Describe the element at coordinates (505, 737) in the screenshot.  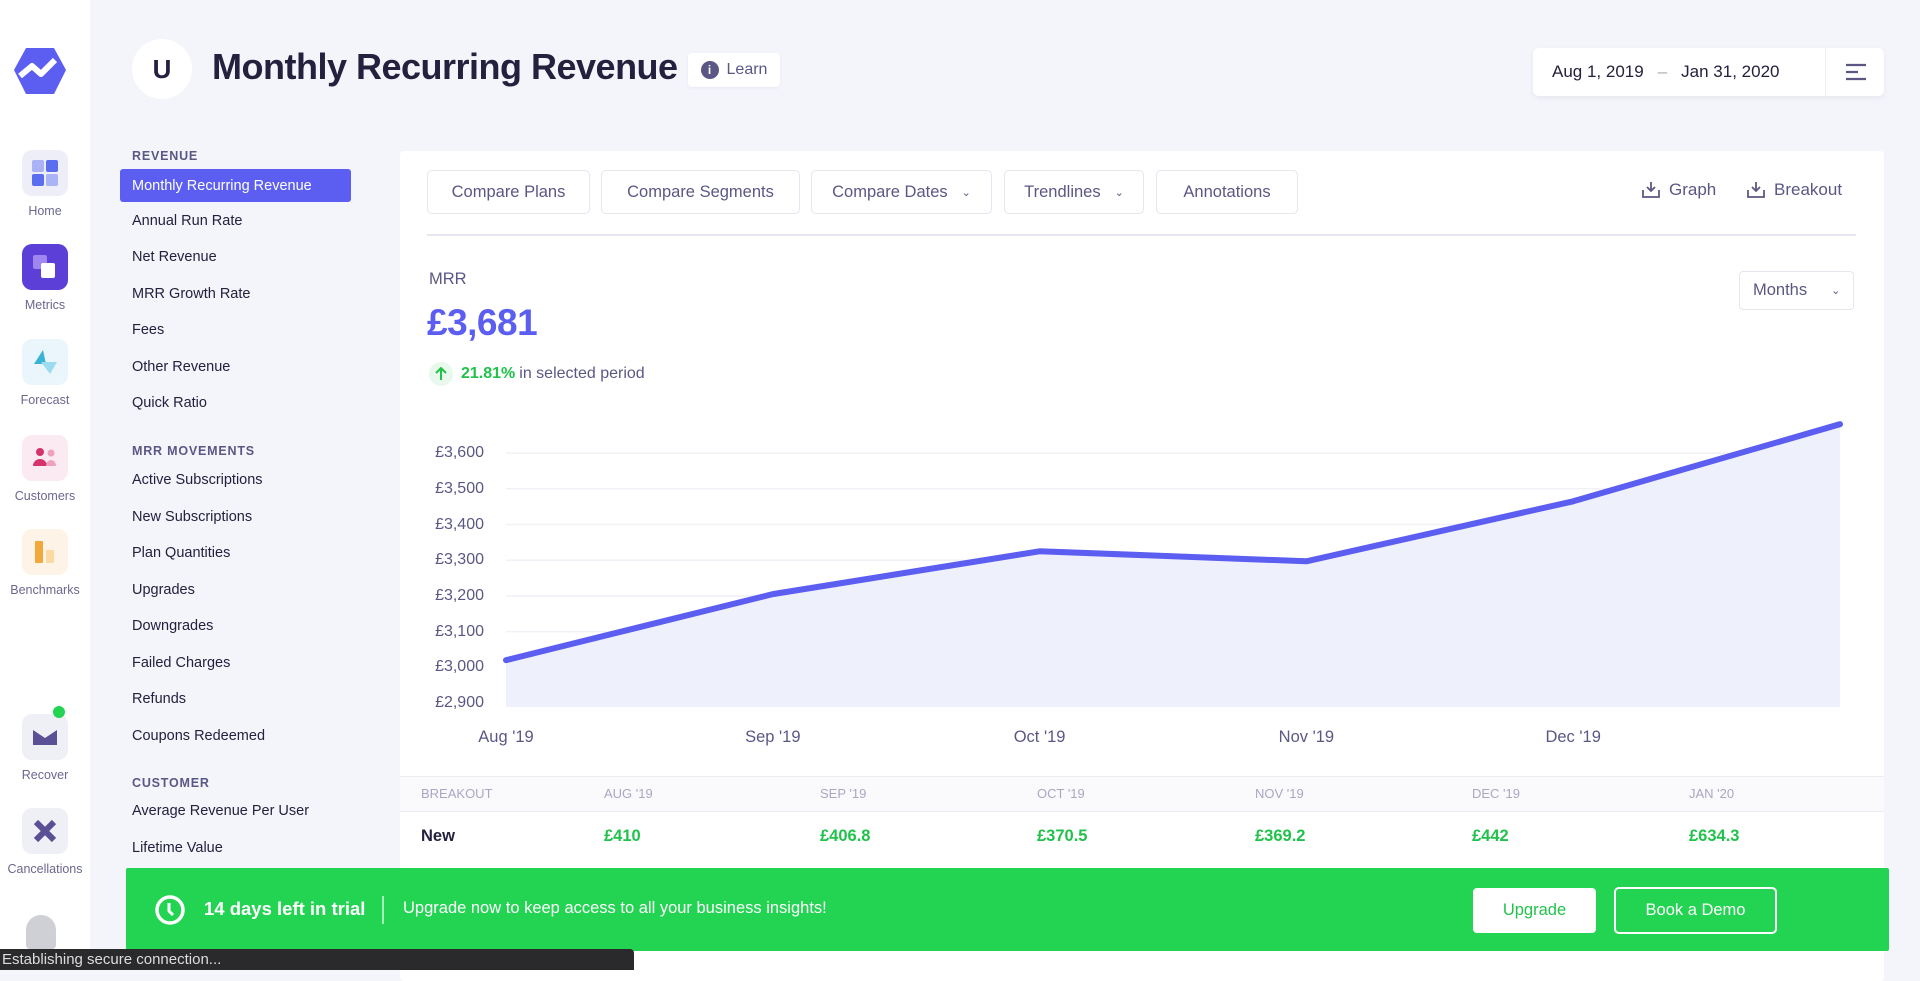
I see `x-tick-label: Aug '19` at that location.